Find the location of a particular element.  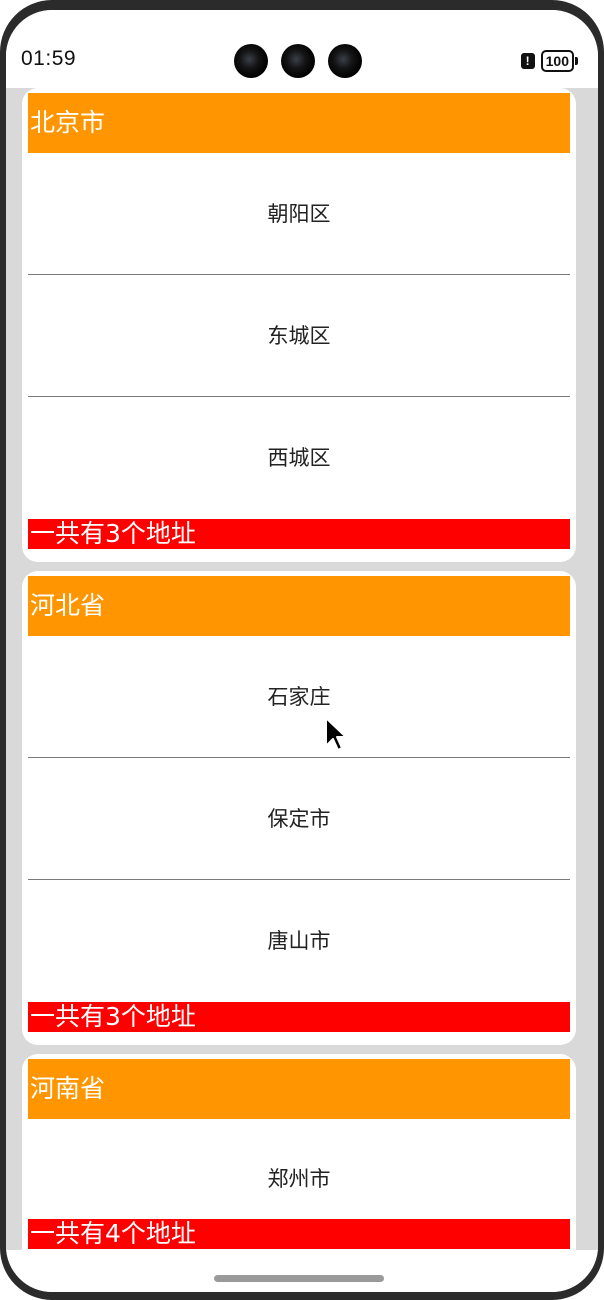

list-item: 石家庄 is located at coordinates (299, 697).